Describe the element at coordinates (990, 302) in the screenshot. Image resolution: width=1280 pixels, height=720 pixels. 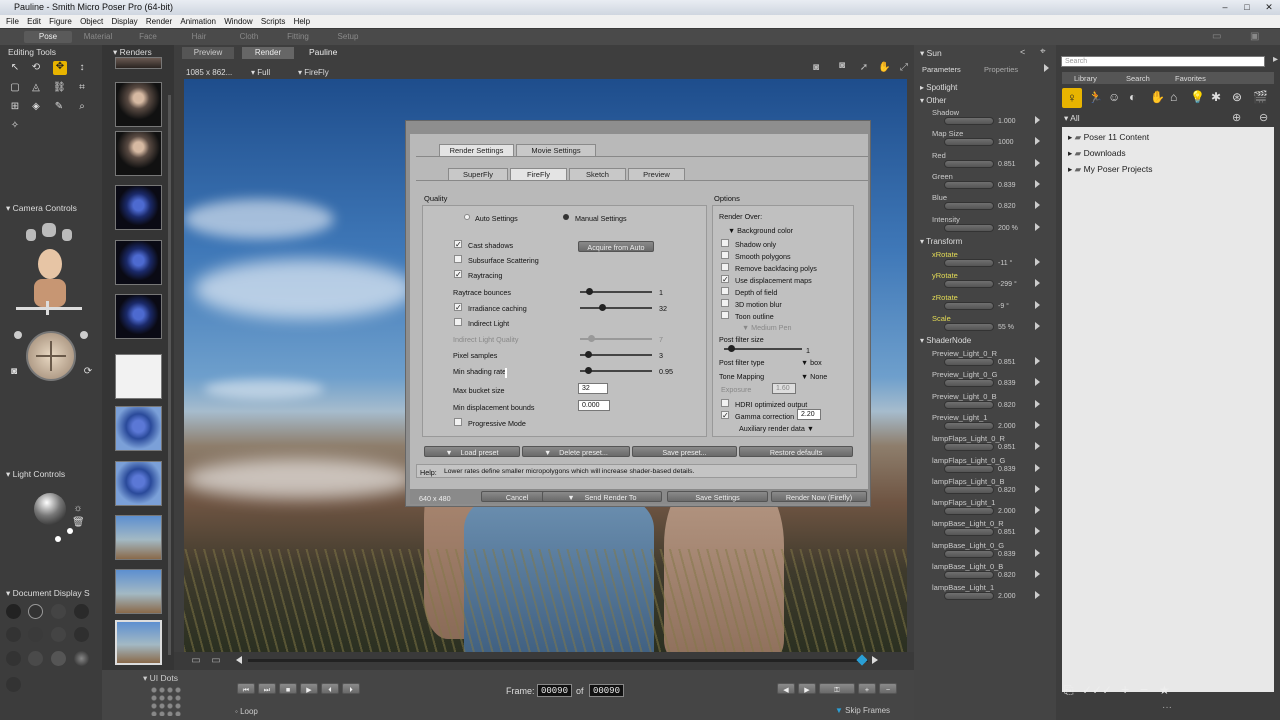
I see `parameter-dial: zRotate -9 °` at that location.